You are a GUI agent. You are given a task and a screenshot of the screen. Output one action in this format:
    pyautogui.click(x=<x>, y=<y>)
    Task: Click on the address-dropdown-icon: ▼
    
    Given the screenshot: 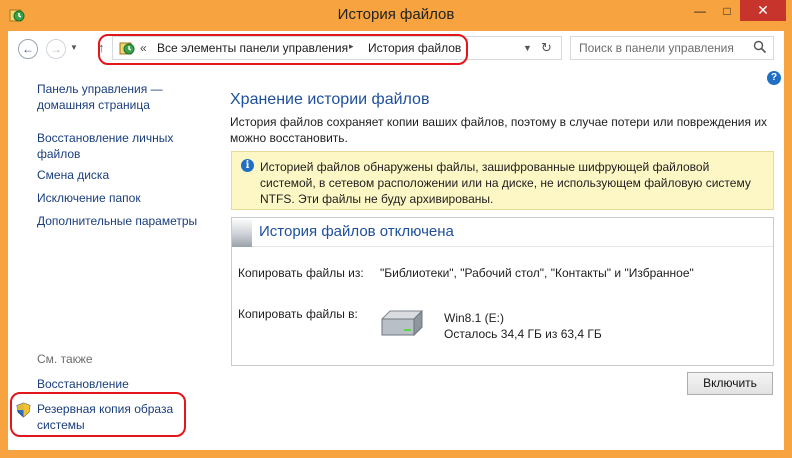 What is the action you would take?
    pyautogui.click(x=527, y=48)
    